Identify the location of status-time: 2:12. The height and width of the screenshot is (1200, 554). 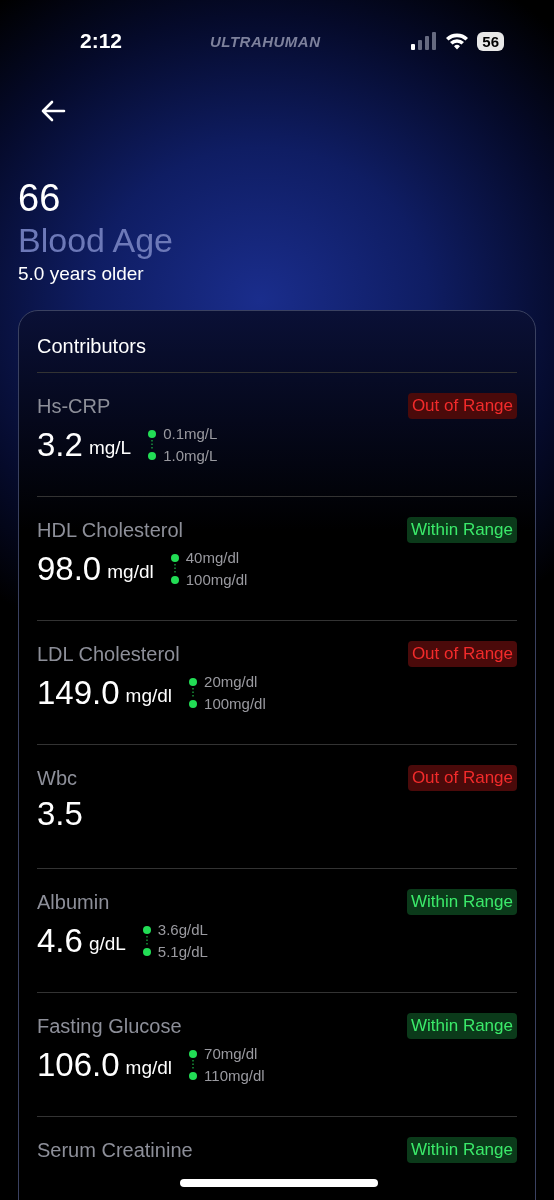
(102, 41).